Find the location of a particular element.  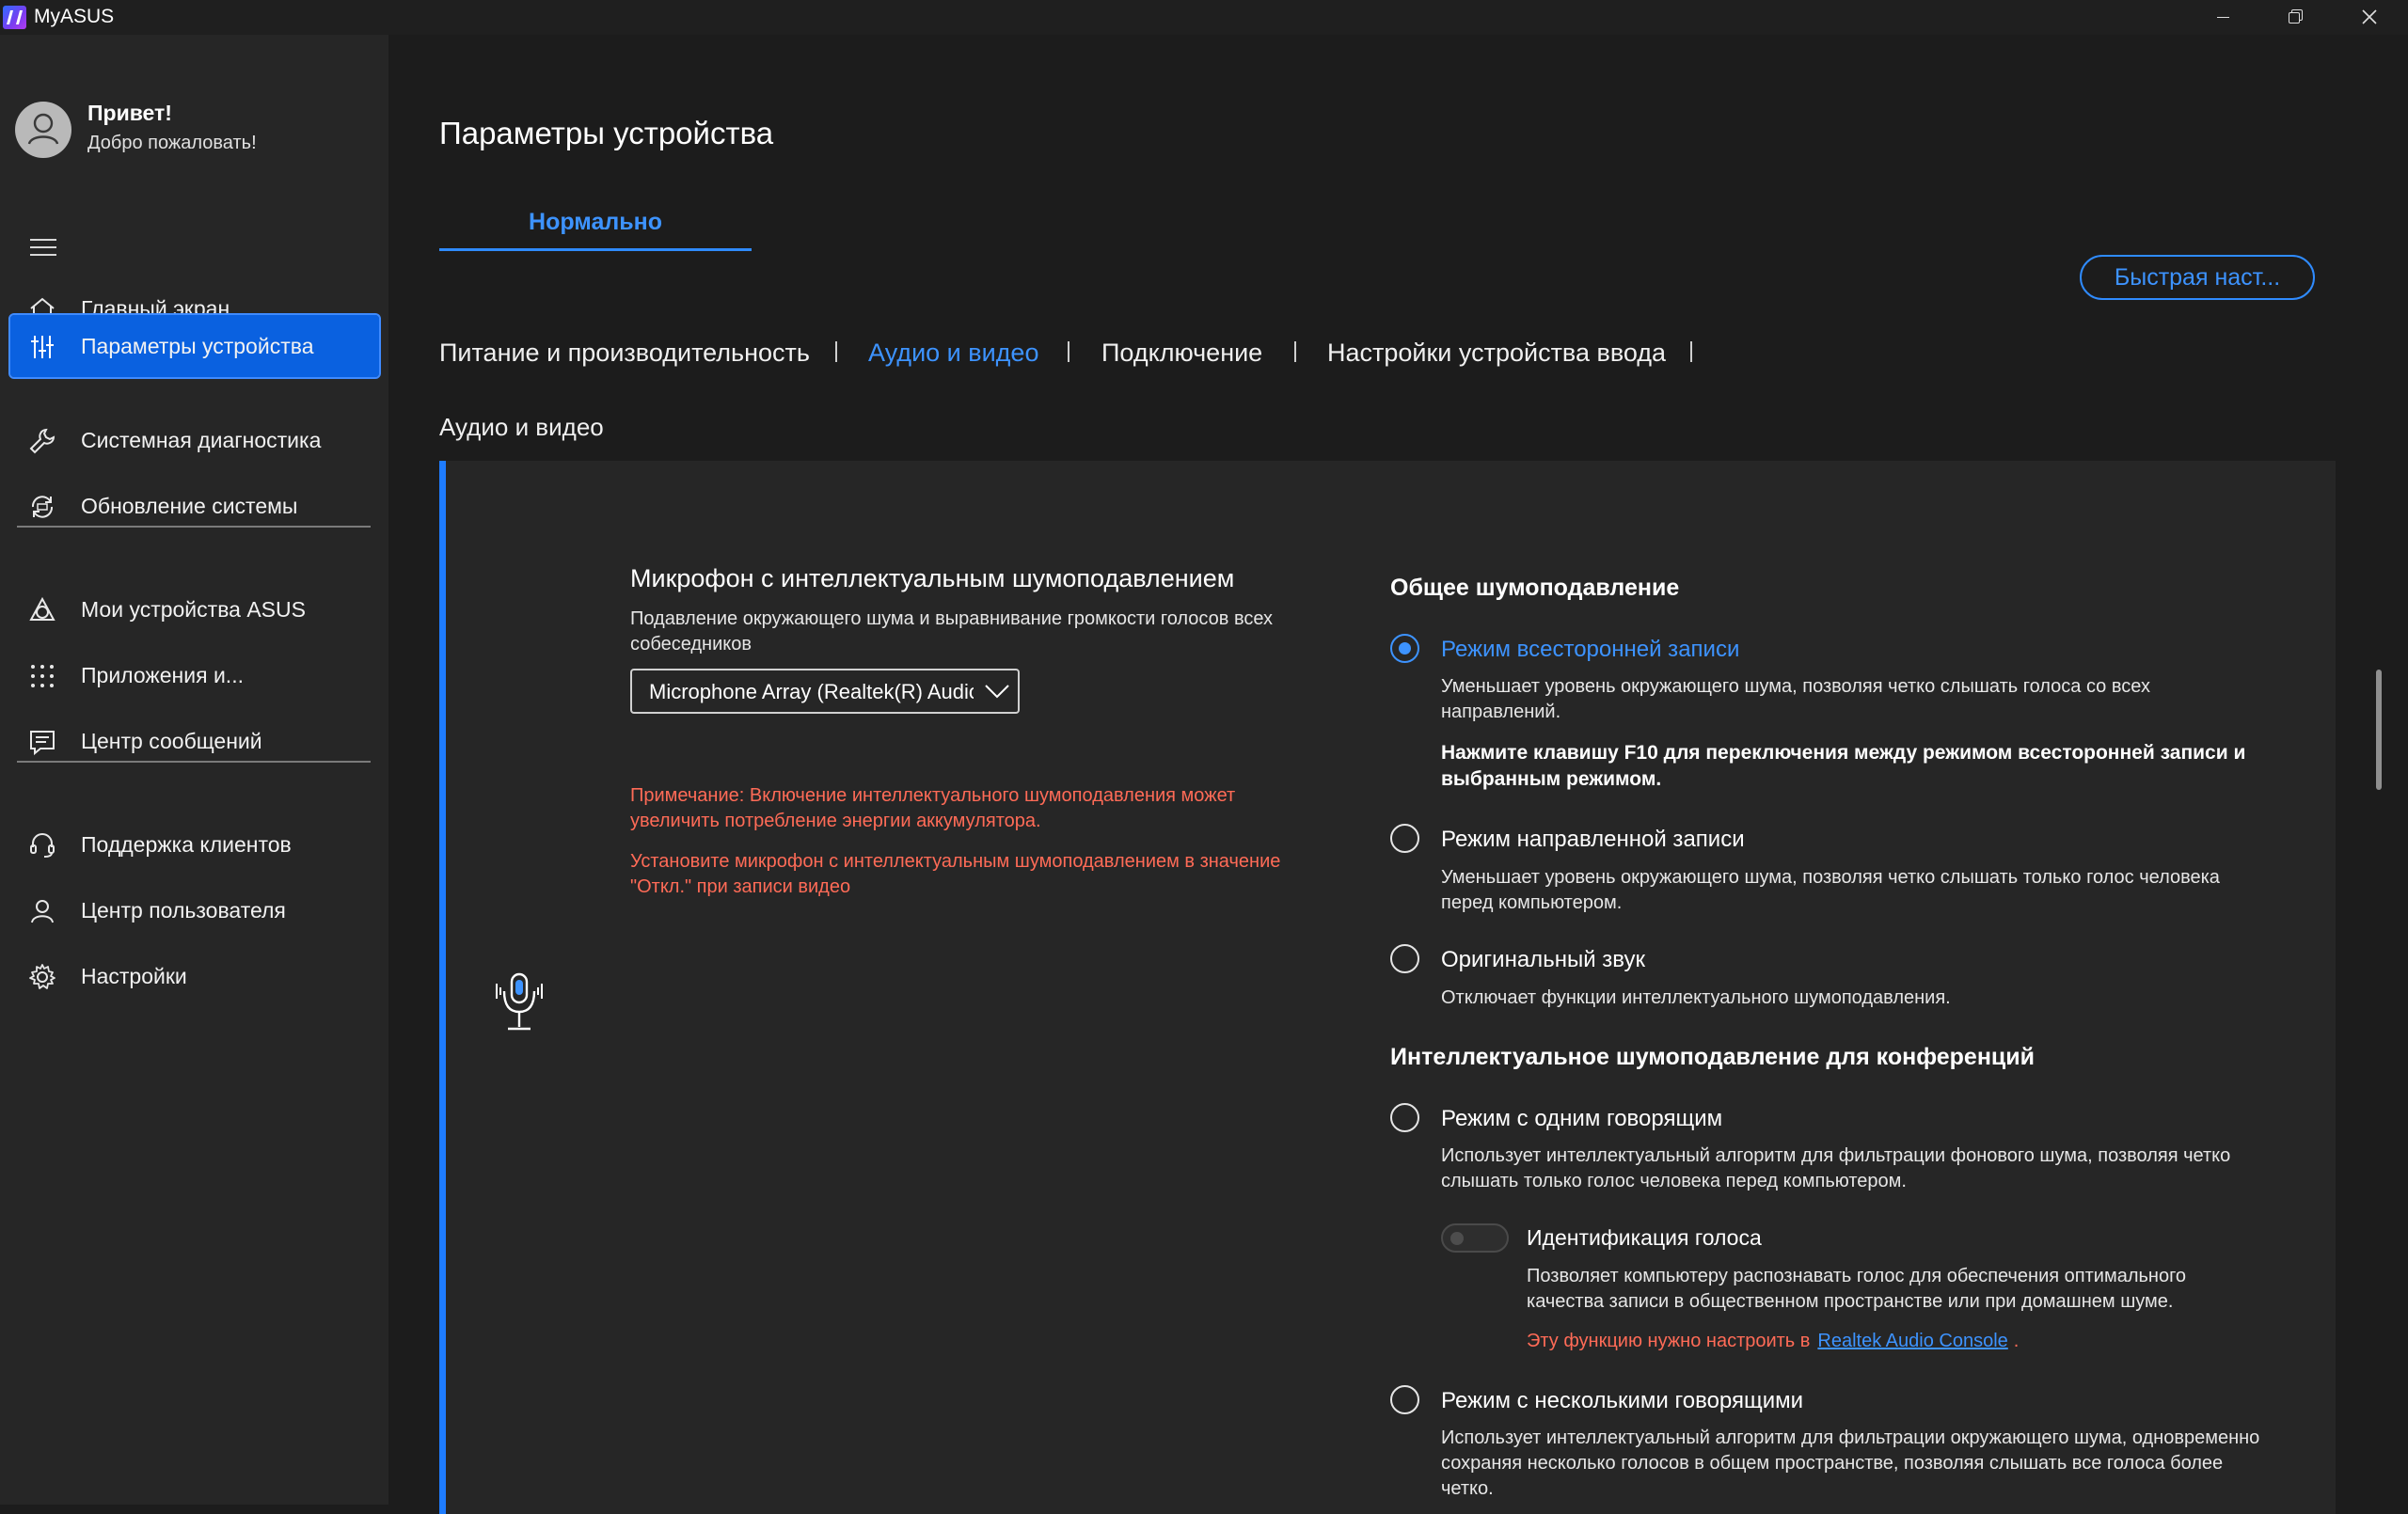

user-avatar-icon is located at coordinates (43, 129).